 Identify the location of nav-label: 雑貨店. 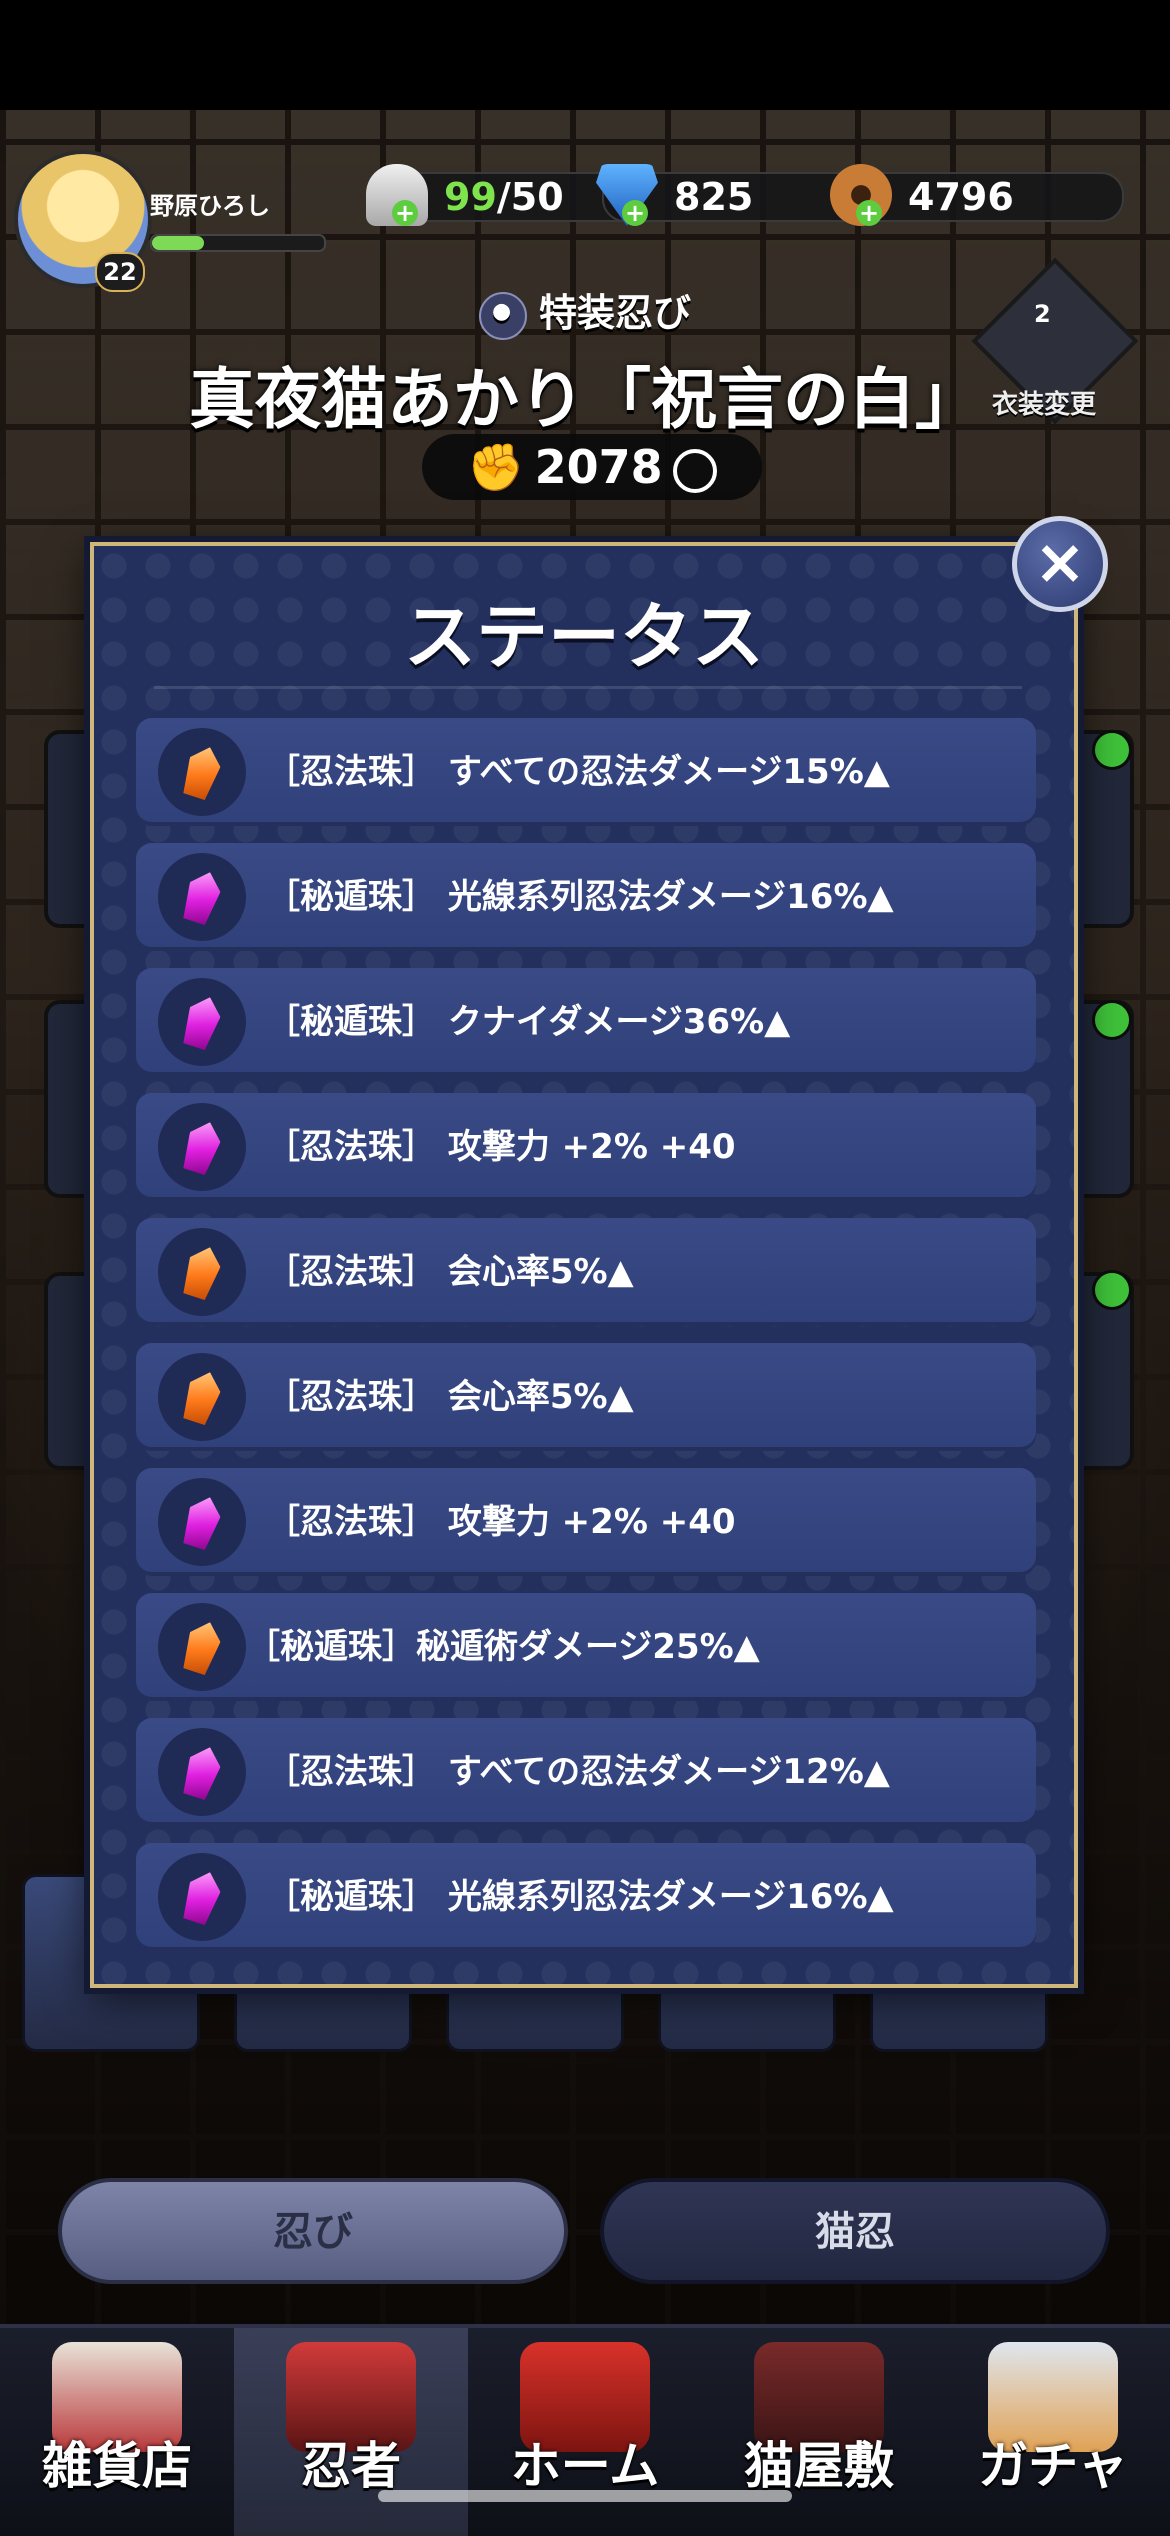
(117, 2466).